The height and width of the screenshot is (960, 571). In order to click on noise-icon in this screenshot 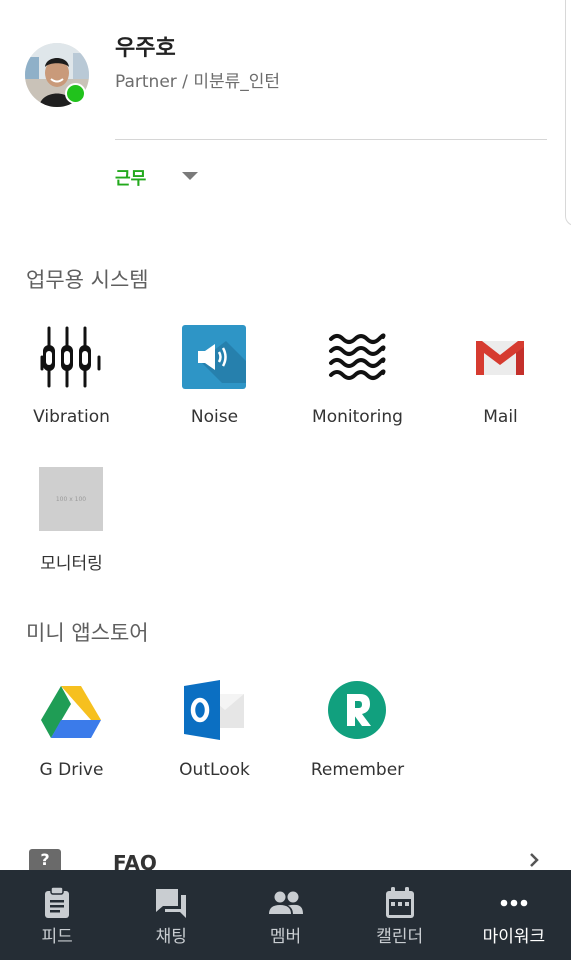, I will do `click(214, 357)`.